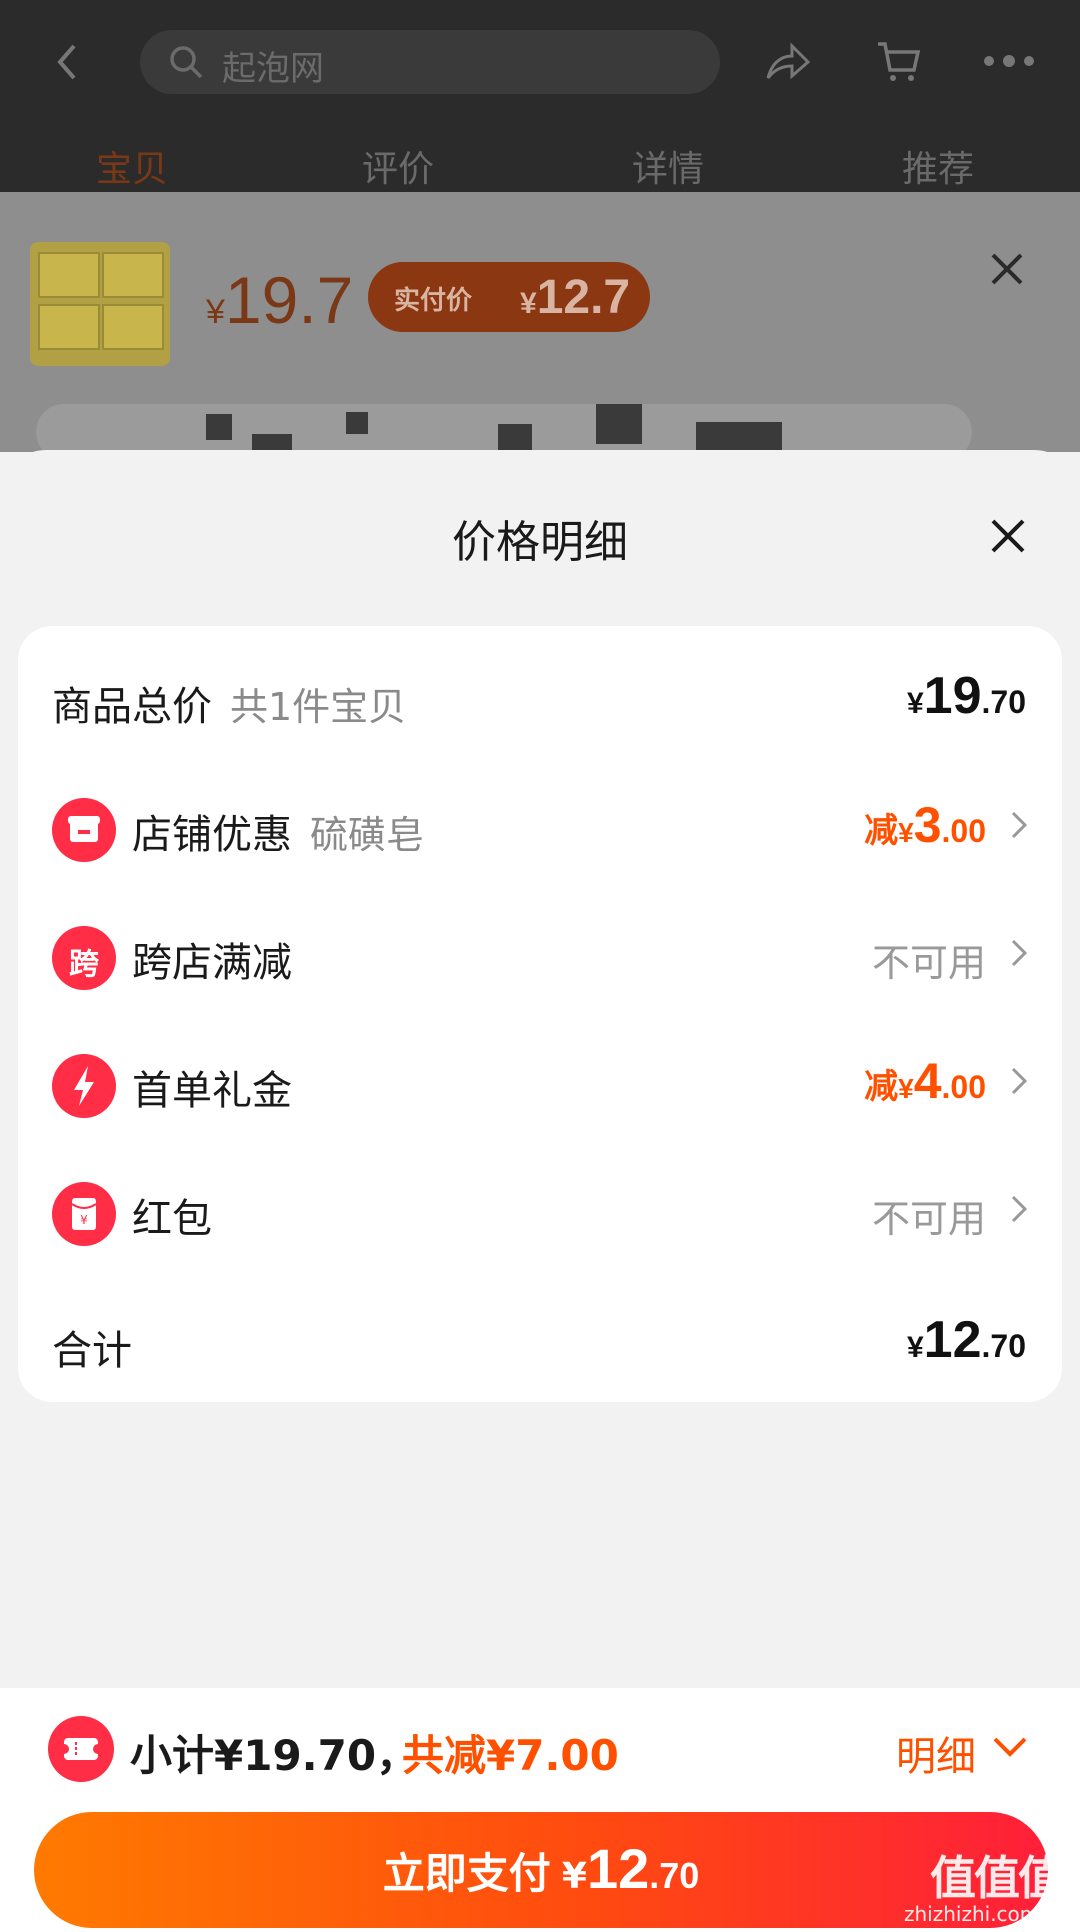 Image resolution: width=1080 pixels, height=1932 pixels. What do you see at coordinates (966, 1340) in the screenshot?
I see `total-amount: ¥12.70` at bounding box center [966, 1340].